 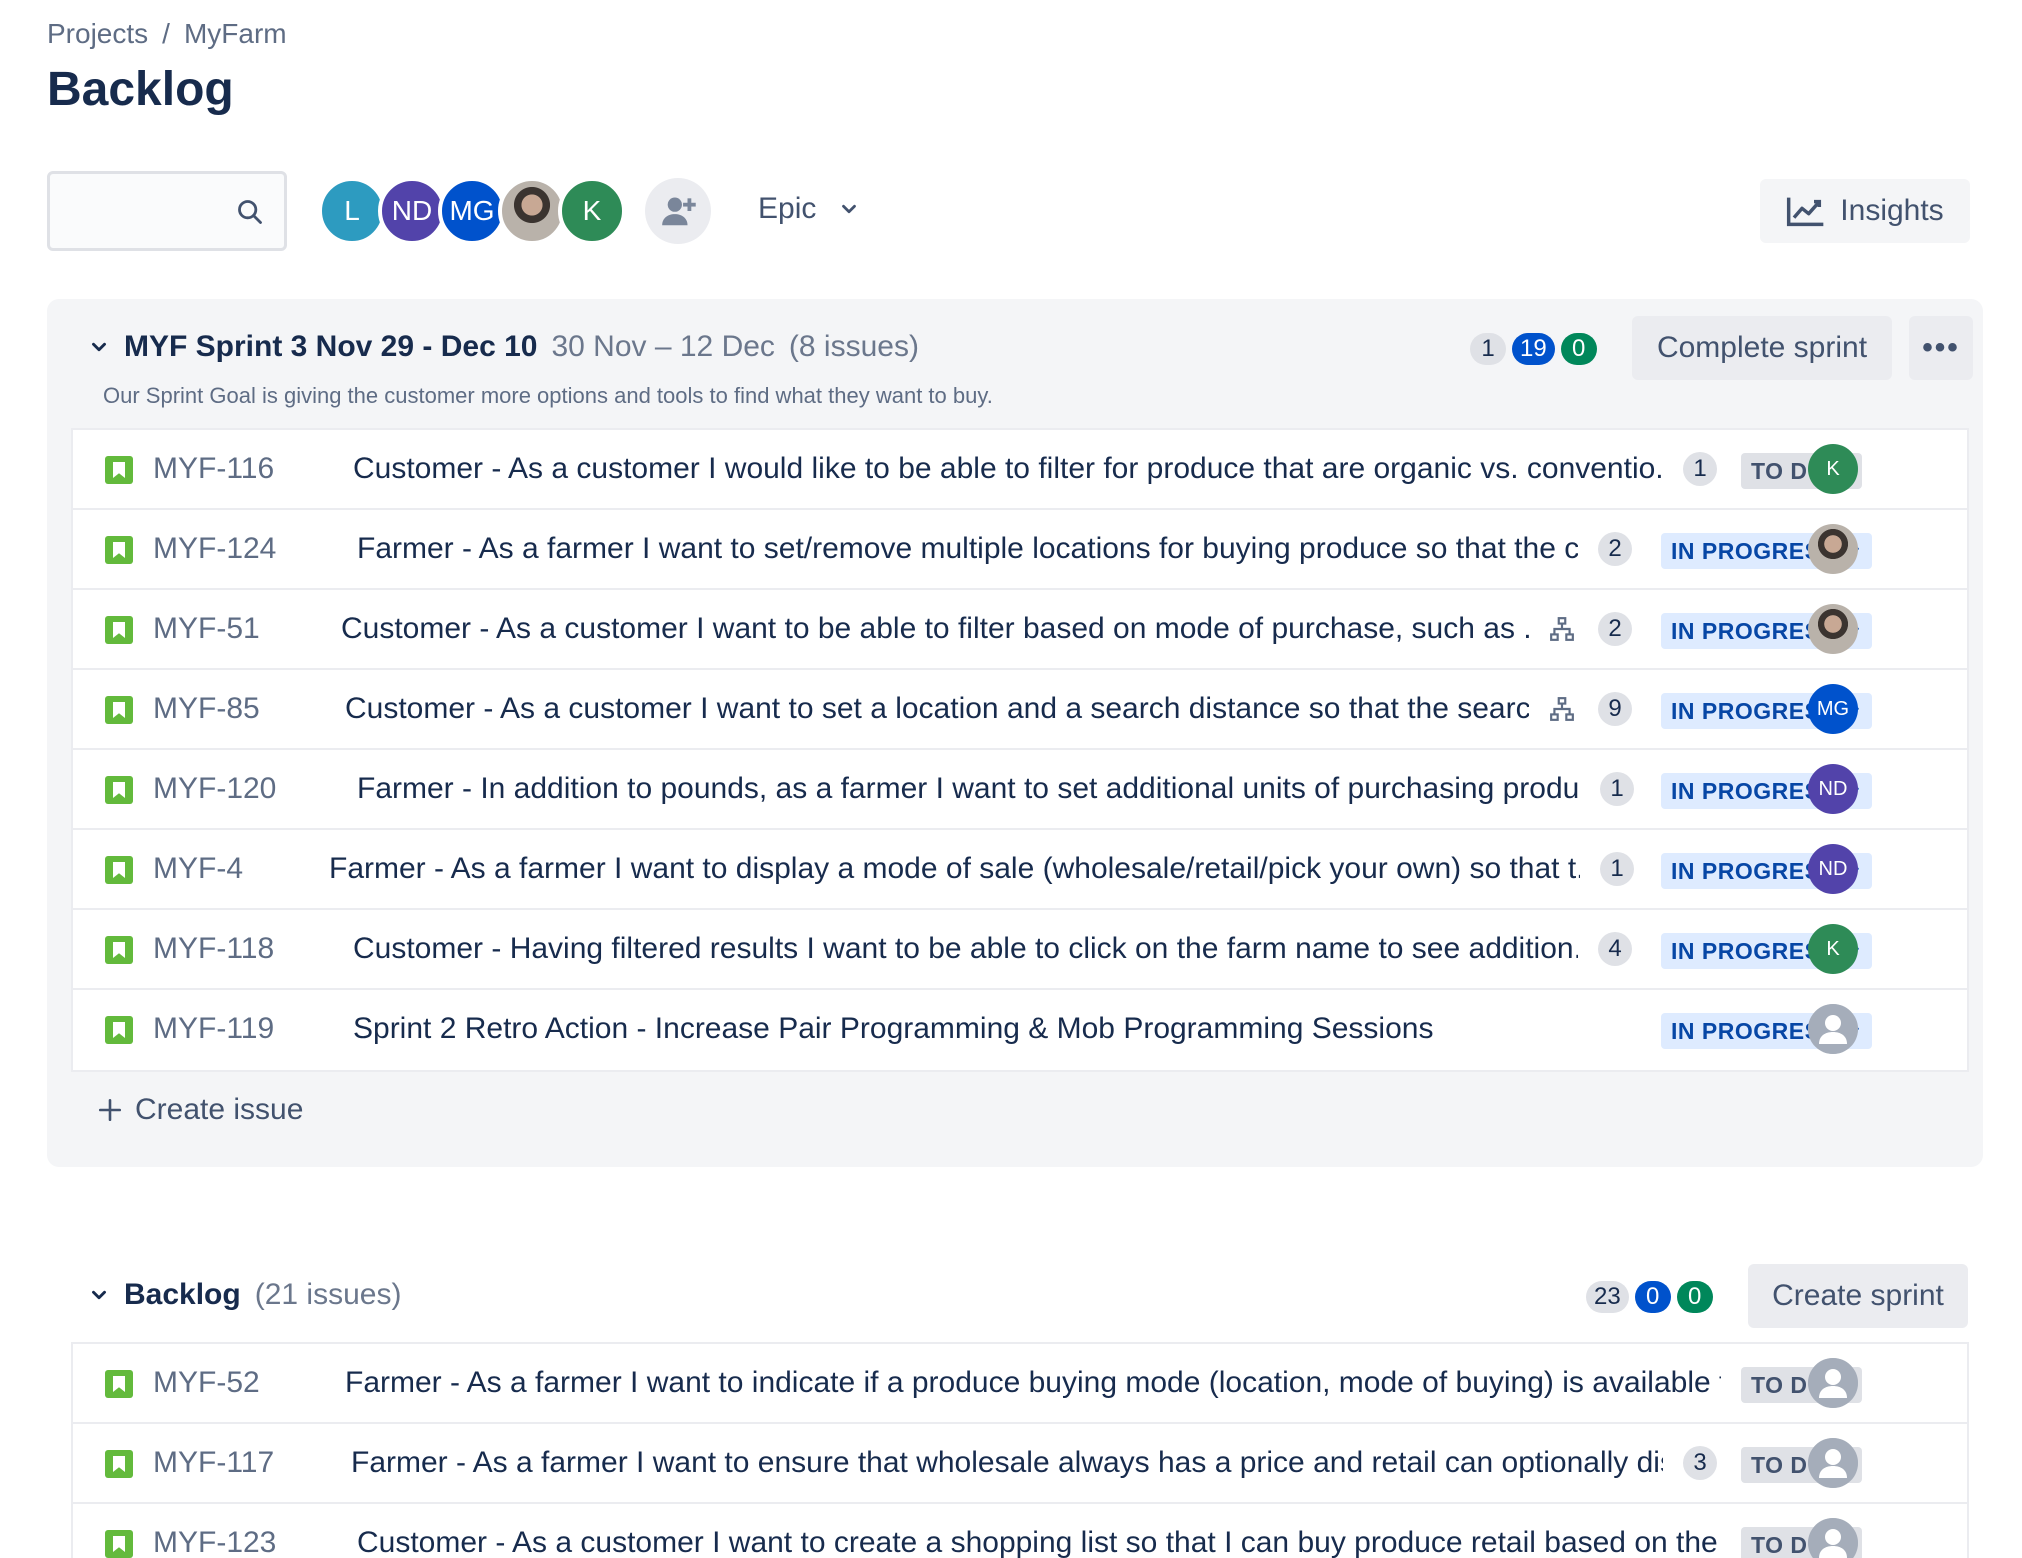 What do you see at coordinates (235, 34) in the screenshot?
I see `breadcrumb-project-link: MyFarm` at bounding box center [235, 34].